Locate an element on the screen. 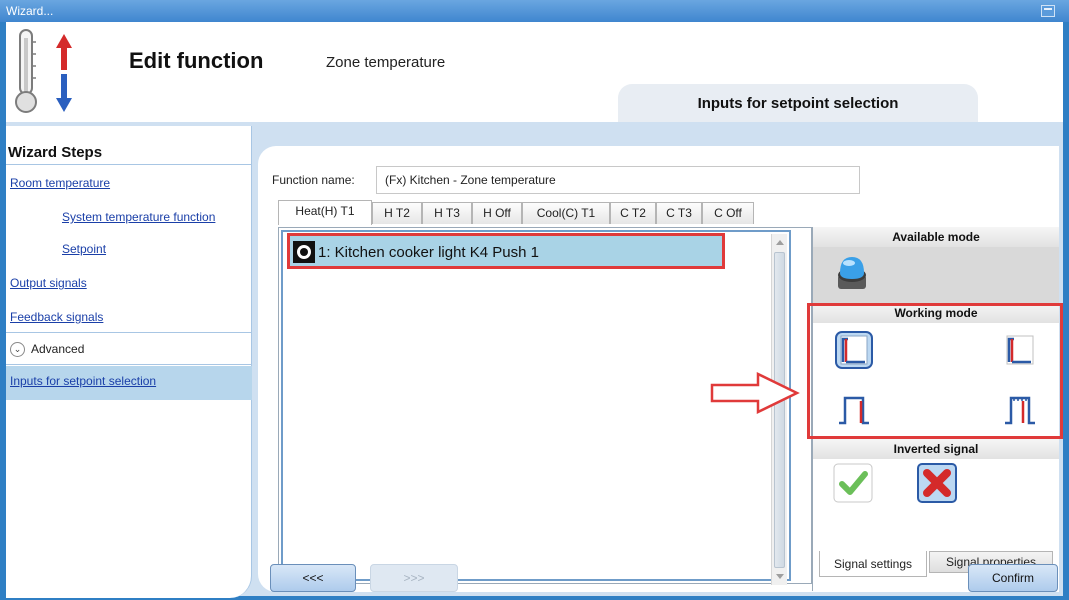 The width and height of the screenshot is (1069, 600). next-button: >>> is located at coordinates (414, 578).